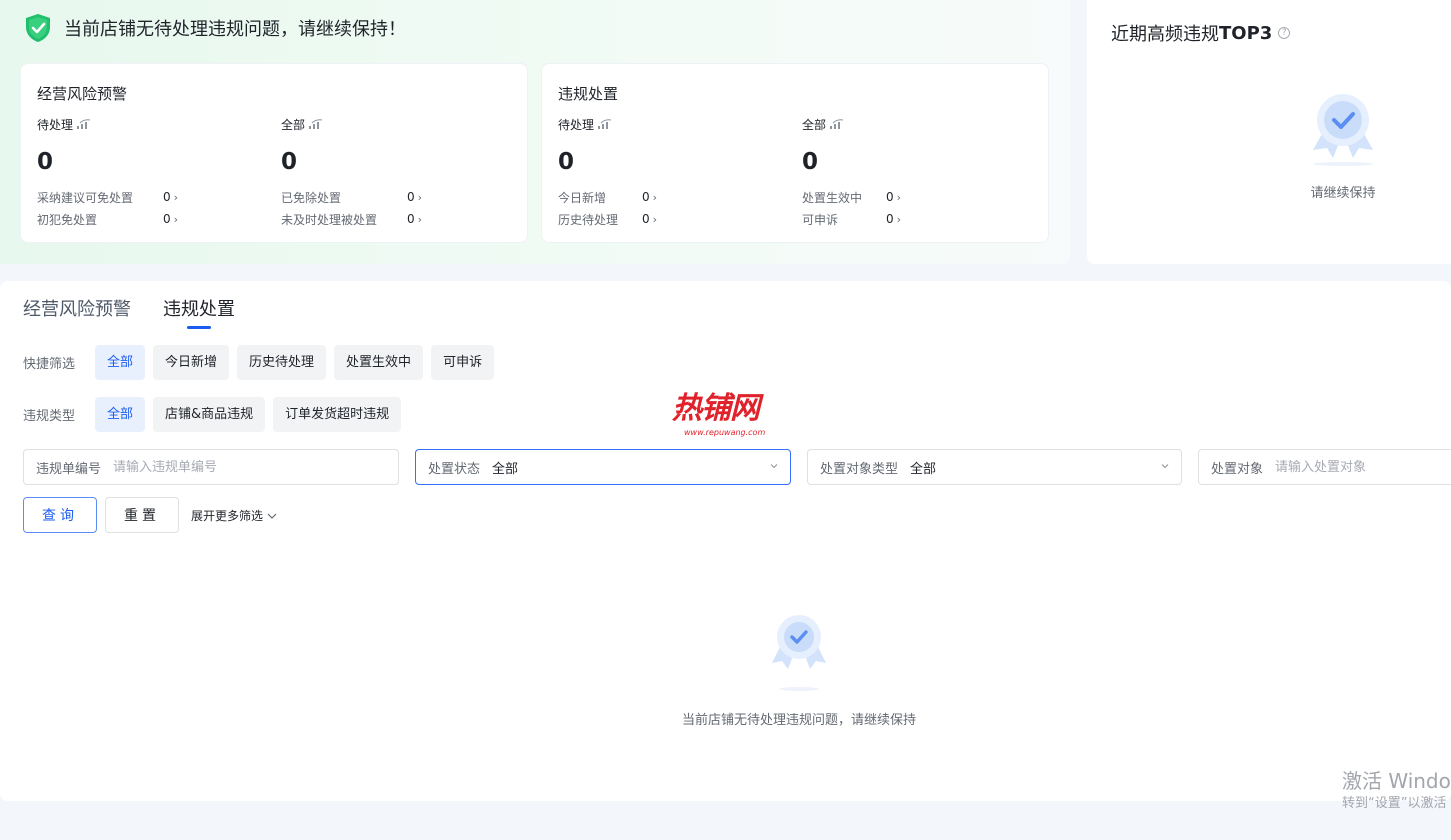 The height and width of the screenshot is (840, 1451). Describe the element at coordinates (67, 219) in the screenshot. I see `sub-row-label: 初犯免处置` at that location.